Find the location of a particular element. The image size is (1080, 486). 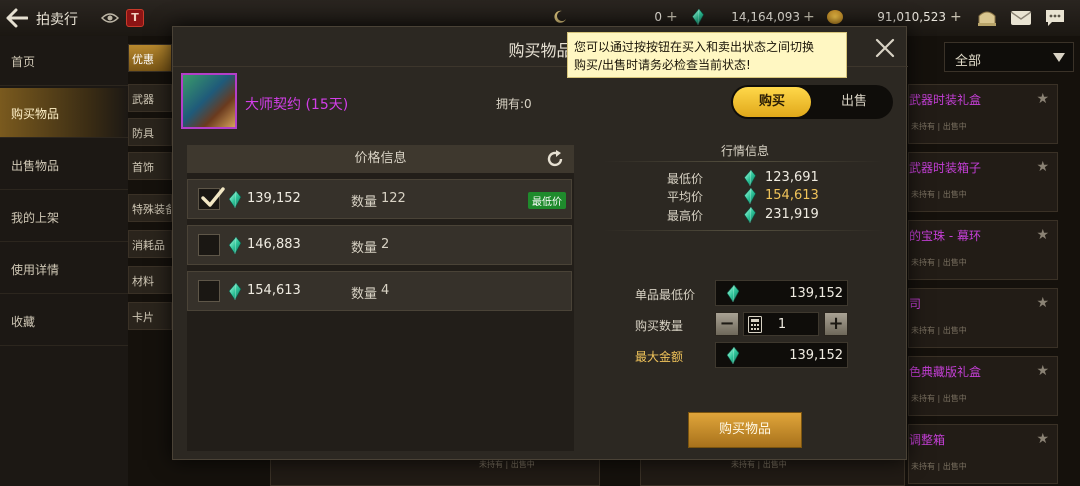

category-dropdown: 全部 is located at coordinates (1009, 57).